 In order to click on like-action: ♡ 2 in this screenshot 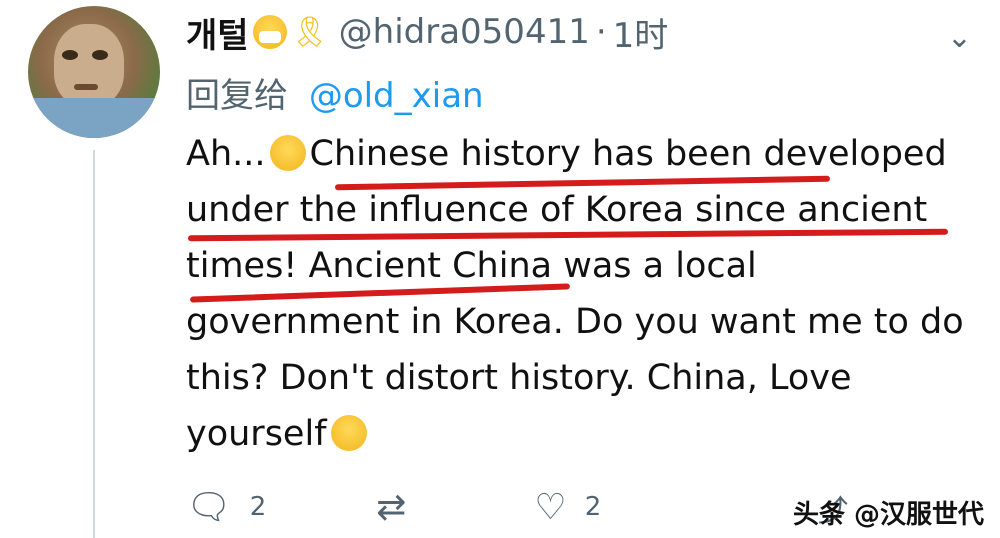, I will do `click(567, 507)`.